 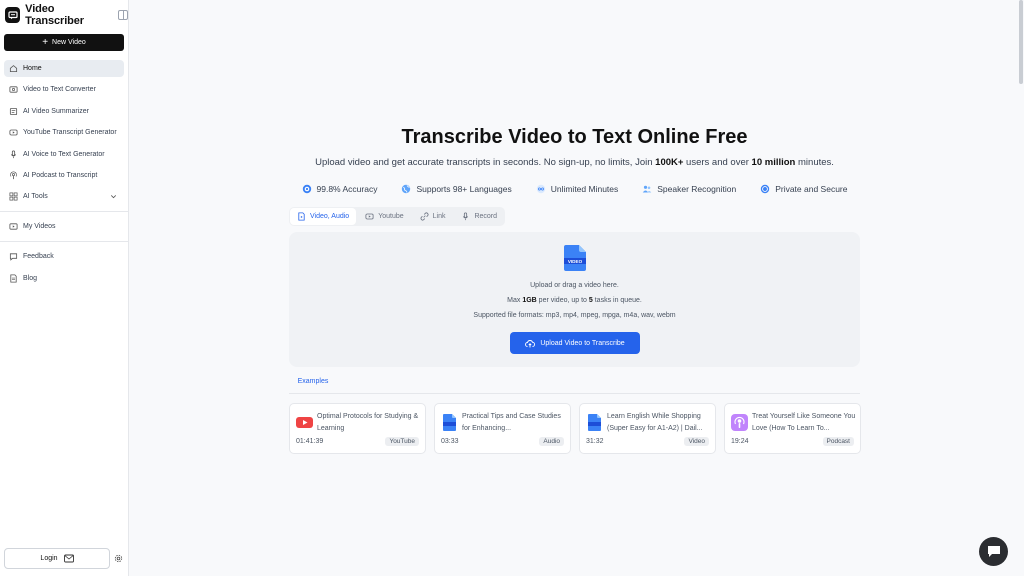 I want to click on brand-title: Video Transcriber, so click(x=54, y=15).